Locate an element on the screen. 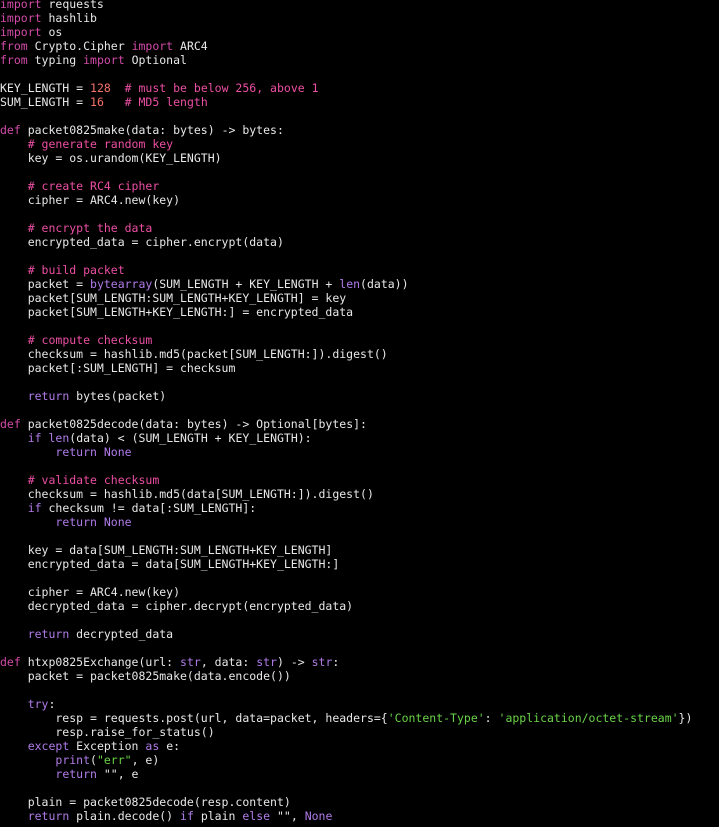 The width and height of the screenshot is (719, 827). code-token: htxp0825Exchange(url: is located at coordinates (100, 662).